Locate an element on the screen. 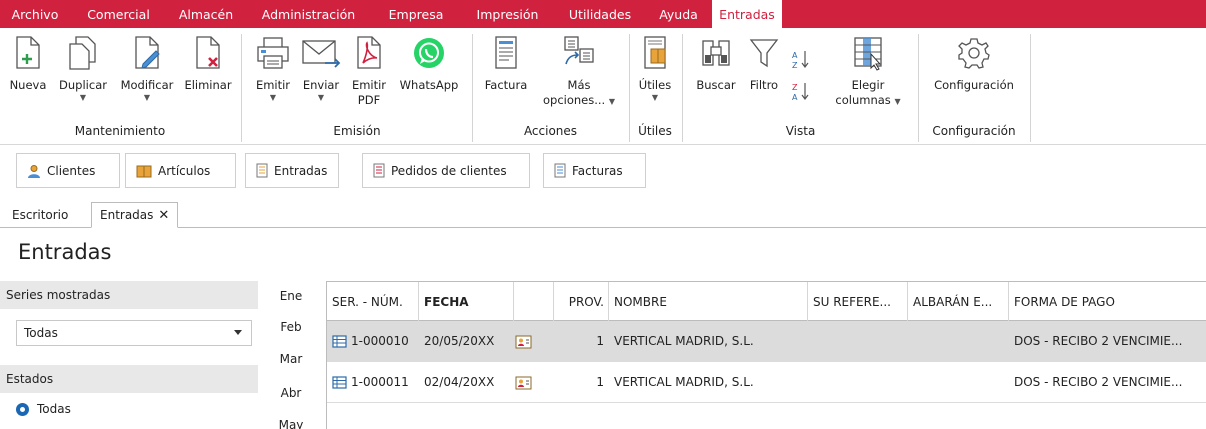  configuracion-button: Configuración is located at coordinates (974, 60).